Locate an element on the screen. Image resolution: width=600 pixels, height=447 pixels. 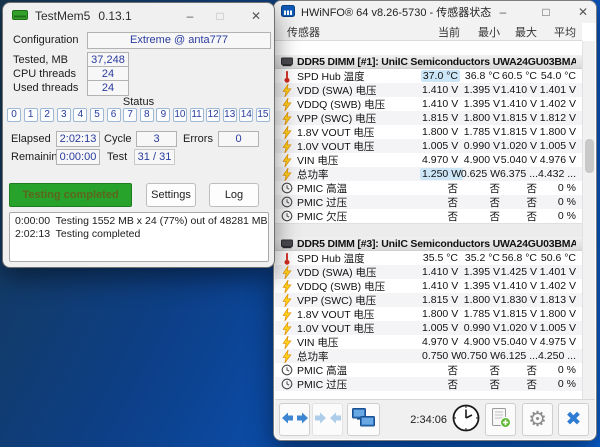
sensor-current: 1.250 W is located at coordinates (442, 174).